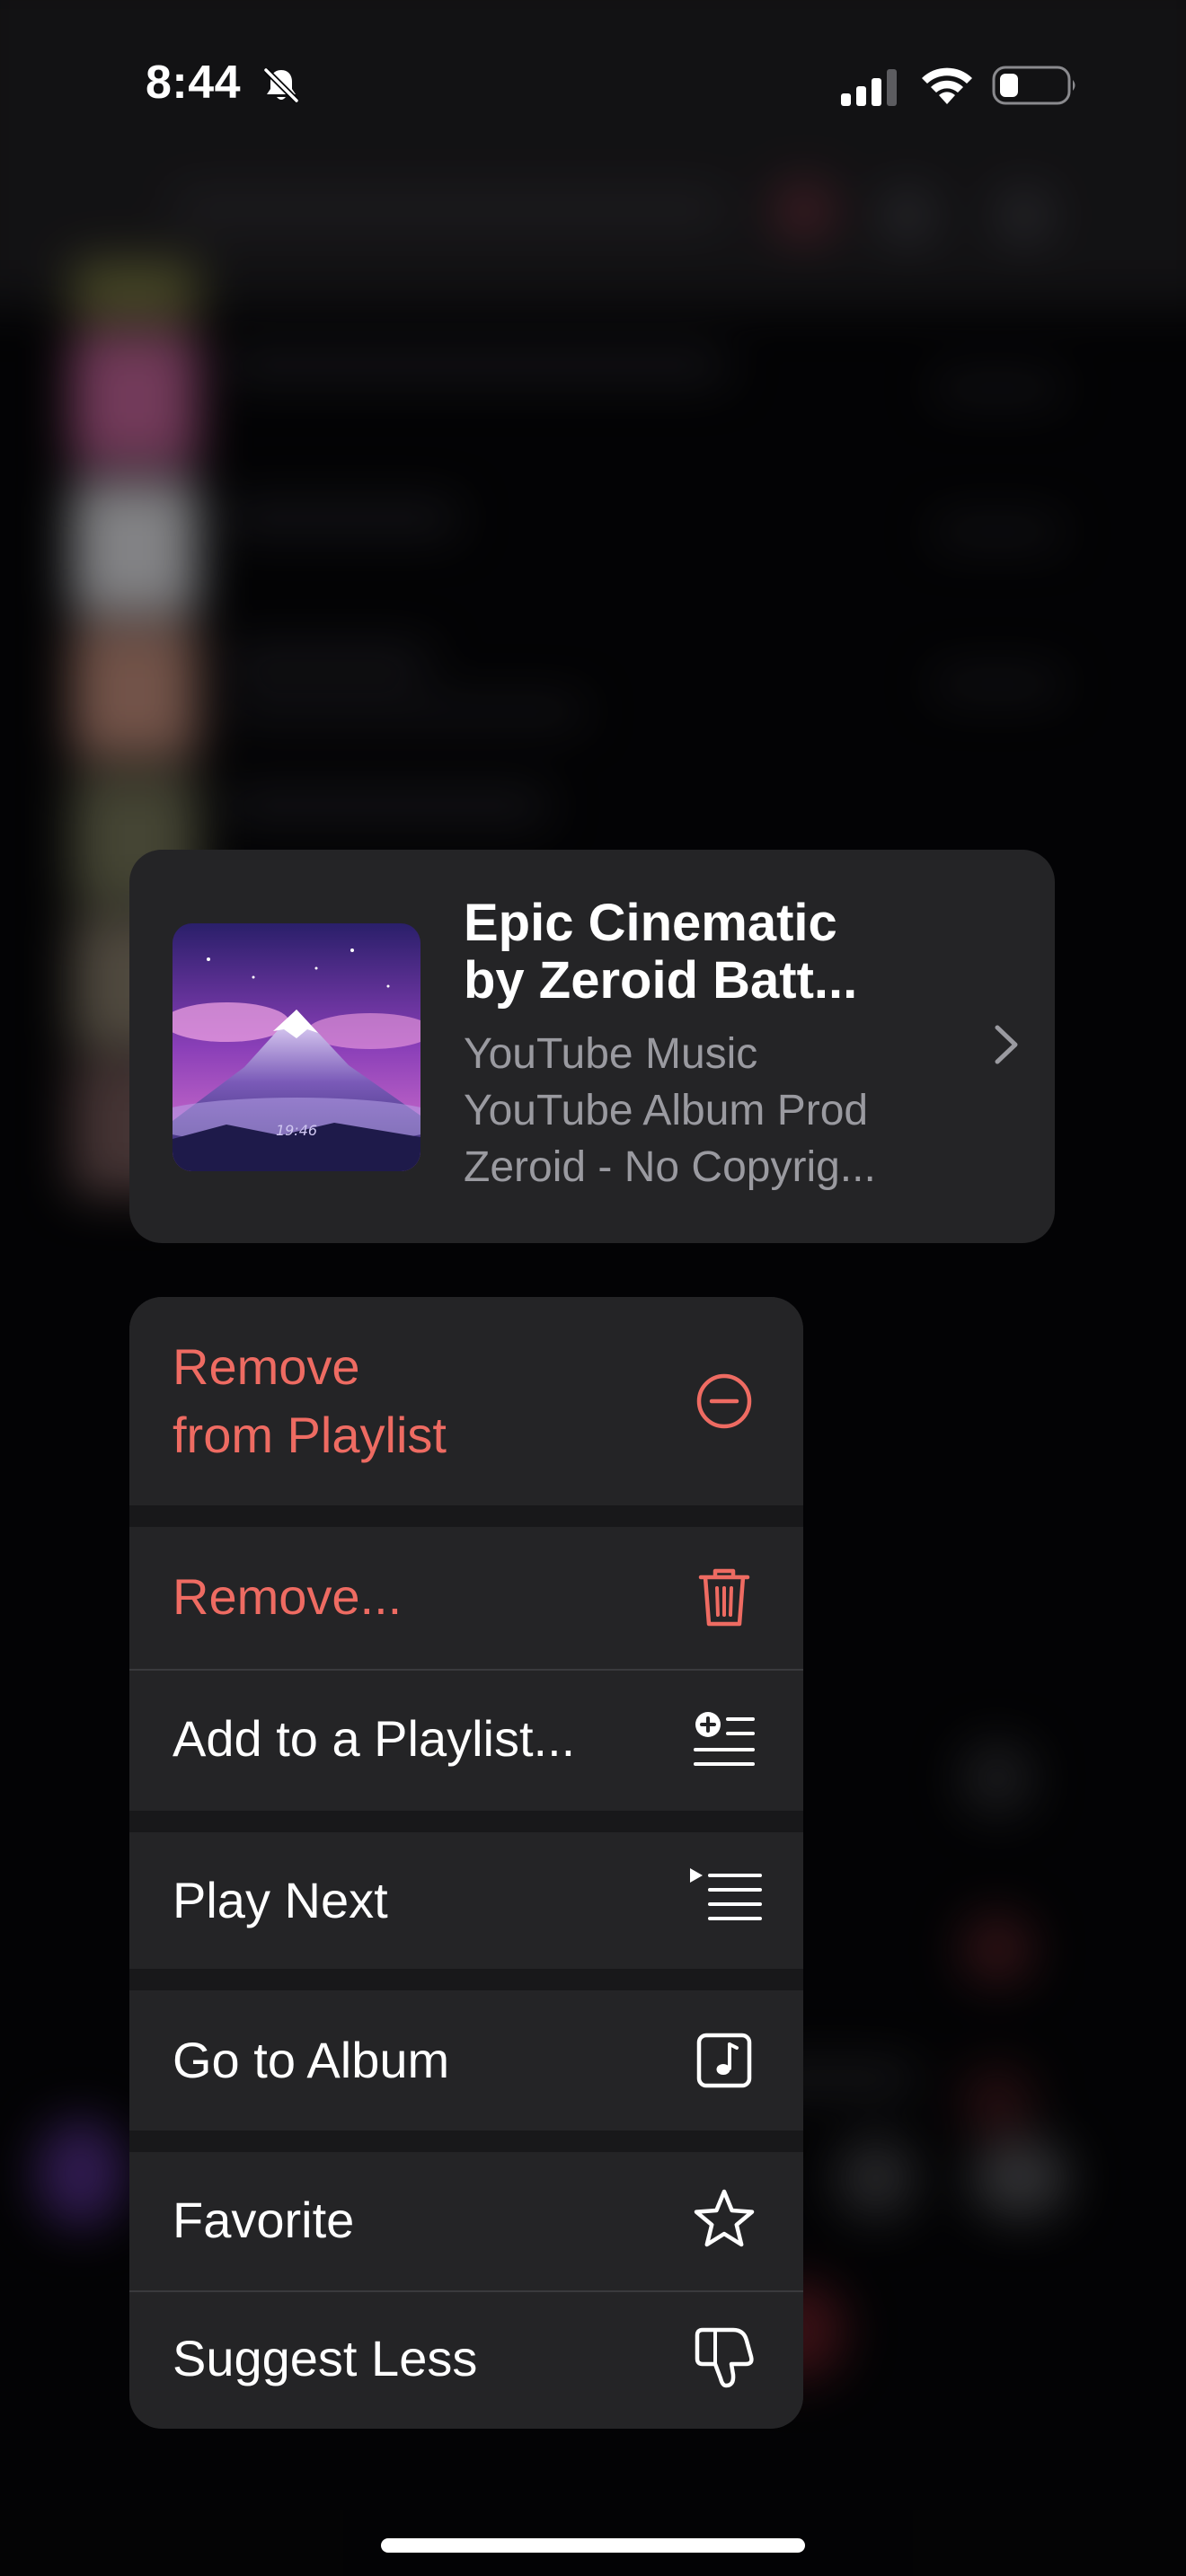 This screenshot has width=1186, height=2576. I want to click on menu-item-label: Go to Album, so click(311, 2060).